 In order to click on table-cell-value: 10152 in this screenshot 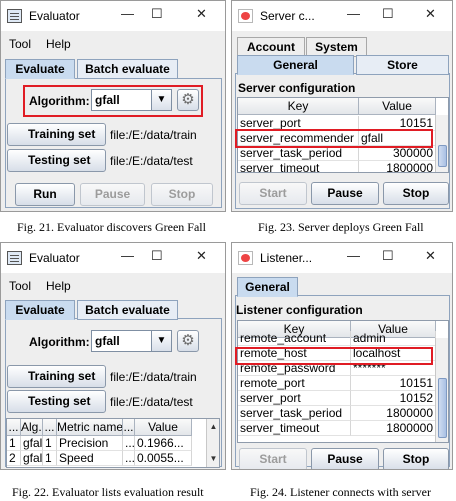, I will do `click(393, 398)`.